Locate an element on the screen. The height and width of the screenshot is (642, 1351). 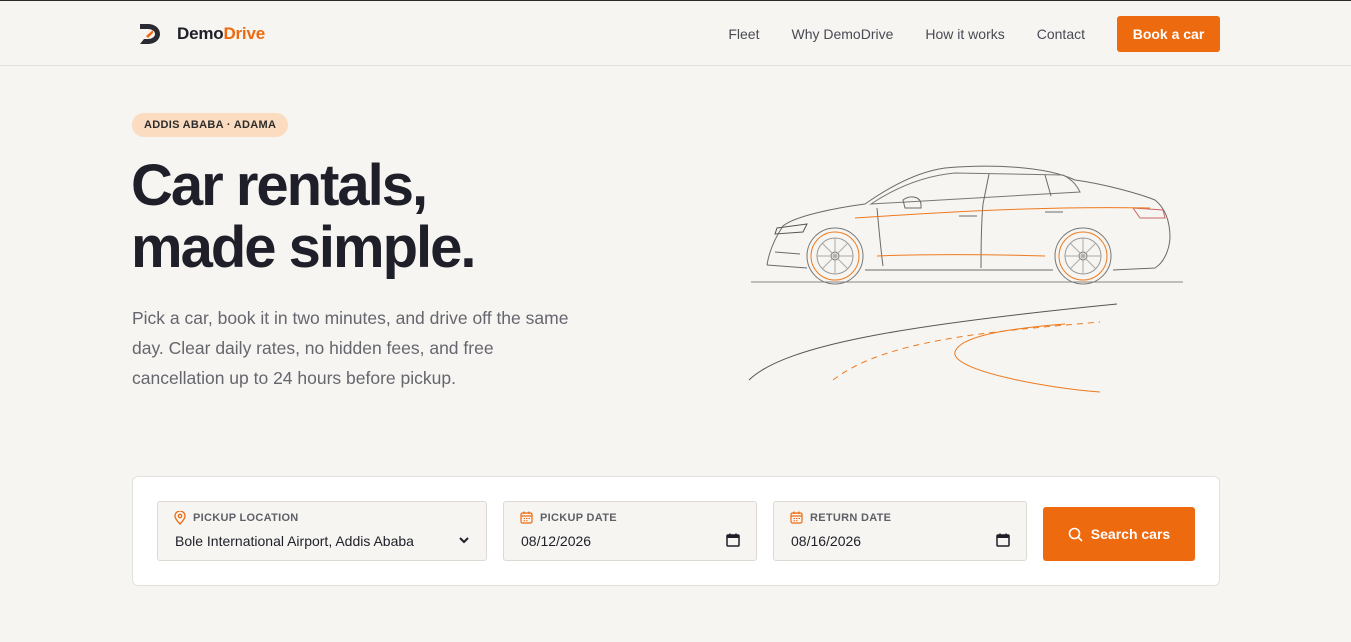
hero-title-line-2: made simple. is located at coordinates (303, 247).